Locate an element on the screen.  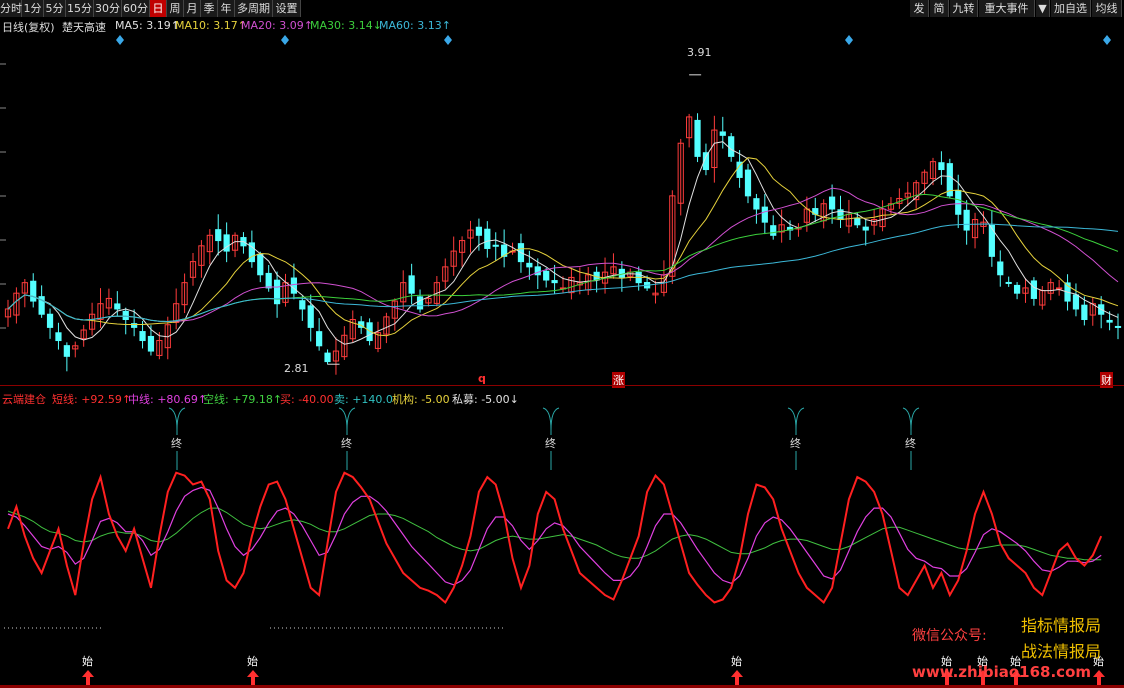
ma60-line is located at coordinates (563, 273).